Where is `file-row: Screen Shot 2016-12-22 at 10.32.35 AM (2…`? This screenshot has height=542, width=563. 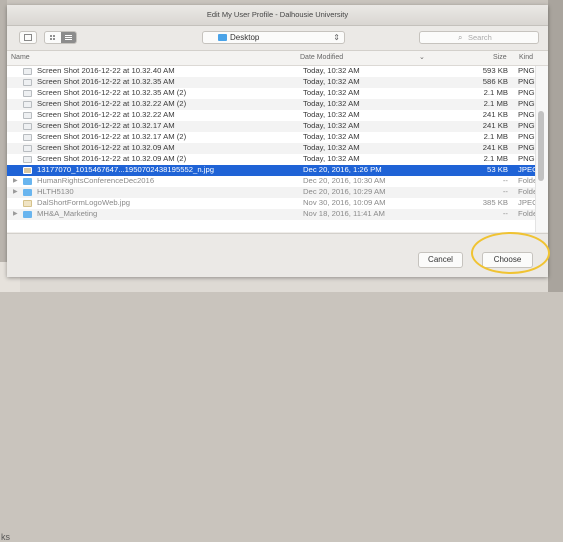
file-row: Screen Shot 2016-12-22 at 10.32.35 AM (2… is located at coordinates (271, 93).